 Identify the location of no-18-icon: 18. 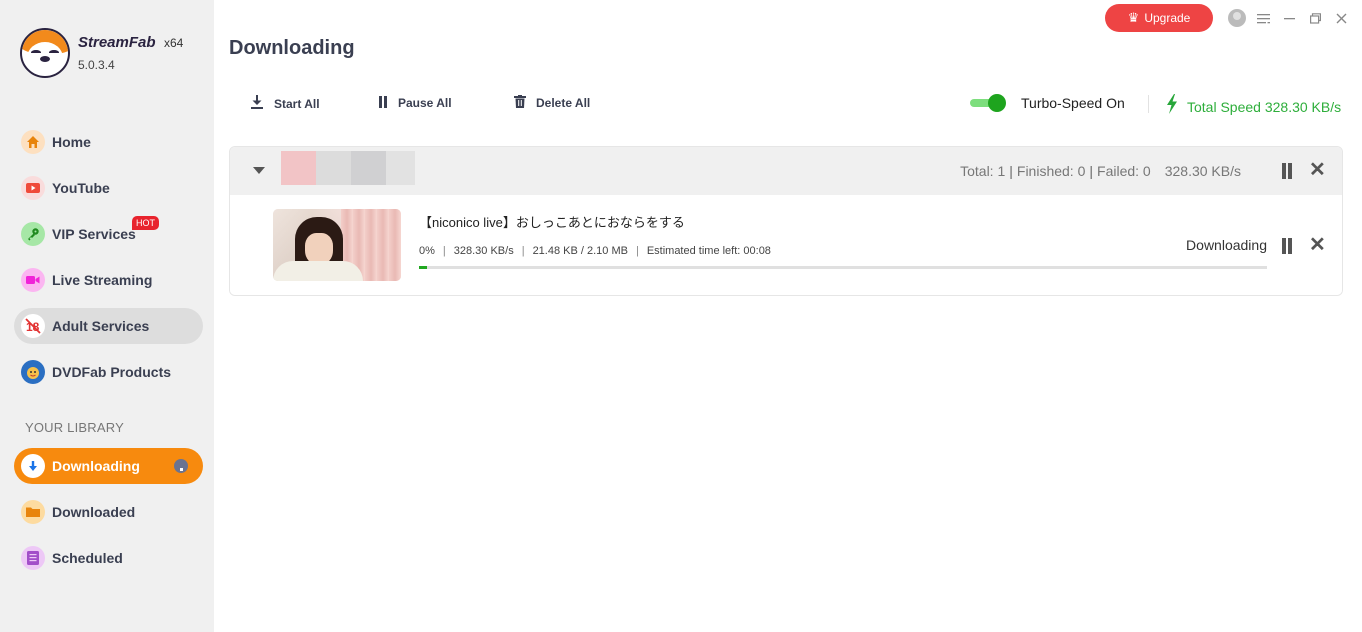
(33, 326).